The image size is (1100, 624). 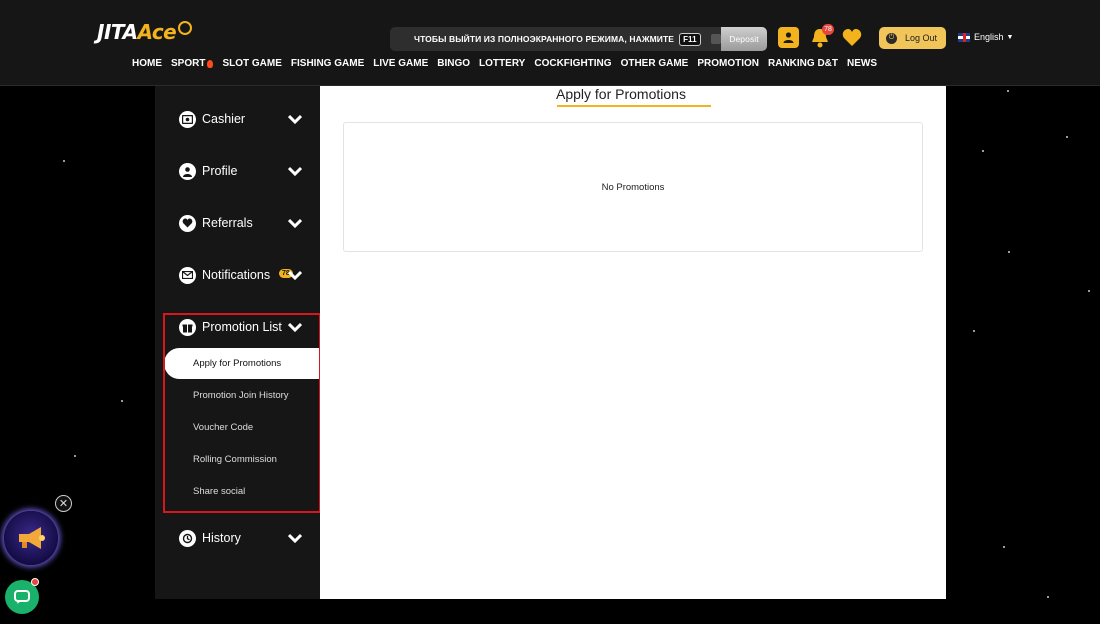 What do you see at coordinates (22, 596) in the screenshot?
I see `chat-bubble-icon` at bounding box center [22, 596].